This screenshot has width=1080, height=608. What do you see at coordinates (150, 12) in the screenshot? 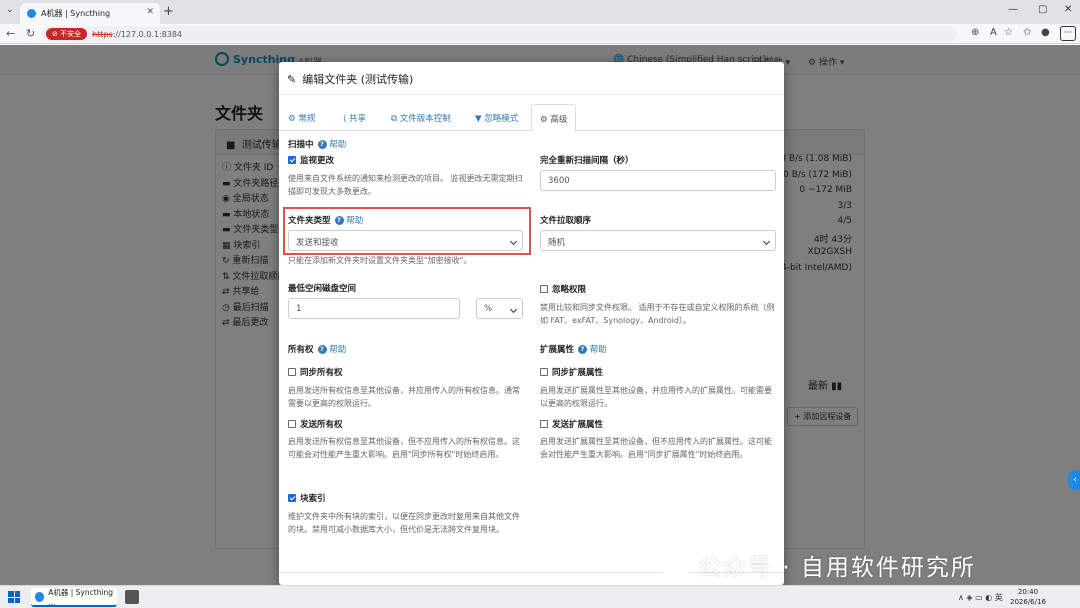
I see `close-tab-icon: ✕` at bounding box center [150, 12].